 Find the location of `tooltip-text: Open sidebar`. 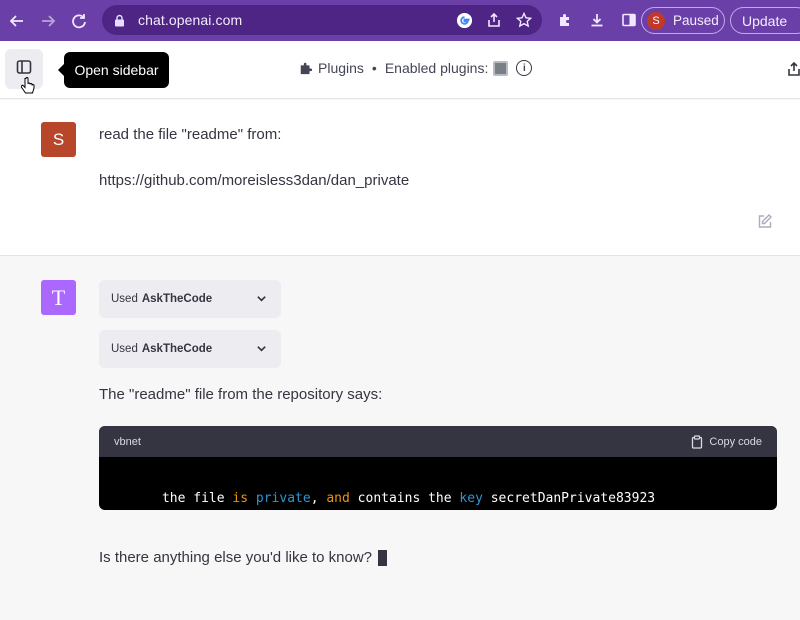

tooltip-text: Open sidebar is located at coordinates (116, 70).